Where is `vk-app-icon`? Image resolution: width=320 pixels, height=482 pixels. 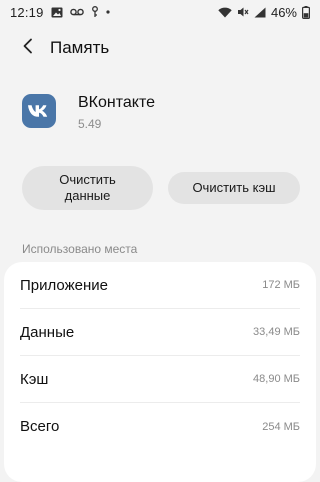 vk-app-icon is located at coordinates (39, 111).